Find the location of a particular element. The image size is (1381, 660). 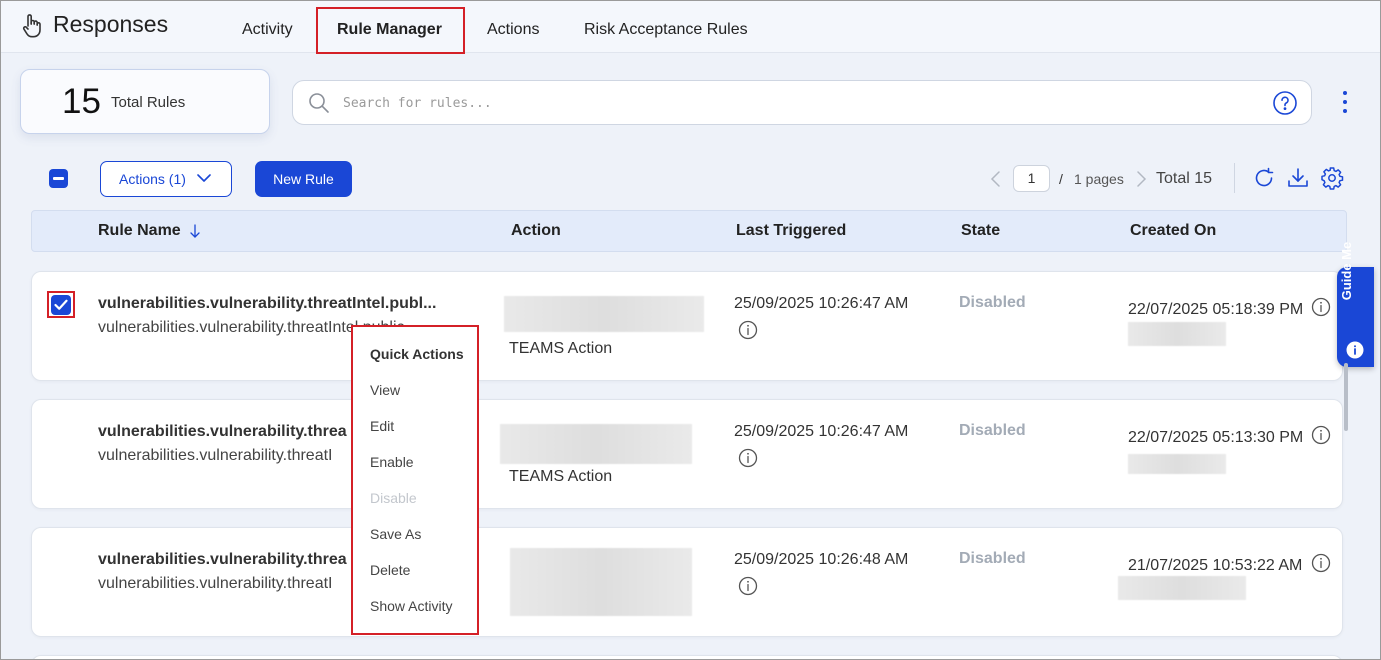

guide-me-label: Guide Me is located at coordinates (1346, 271).